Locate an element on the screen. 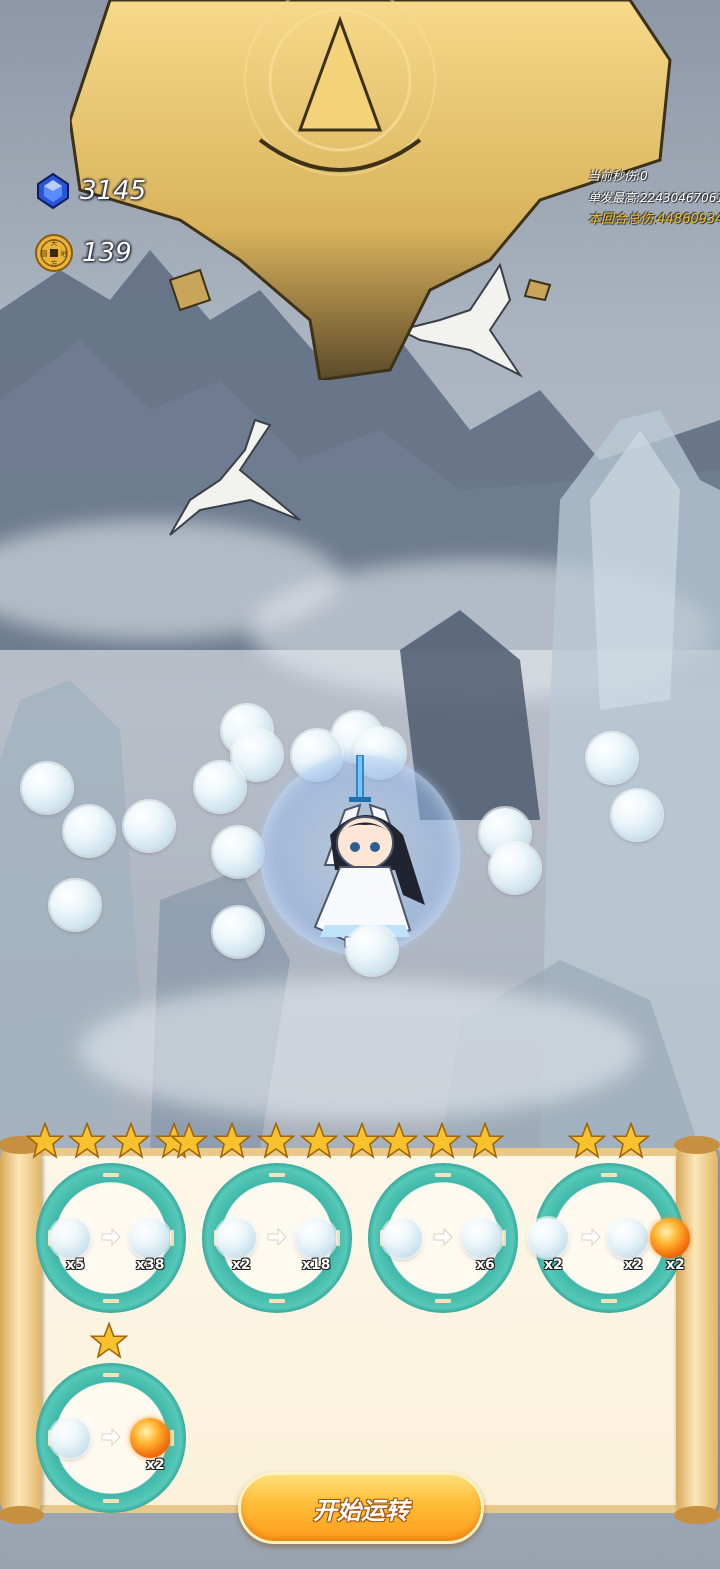  coin-glyph-top: 天 is located at coordinates (54, 243).